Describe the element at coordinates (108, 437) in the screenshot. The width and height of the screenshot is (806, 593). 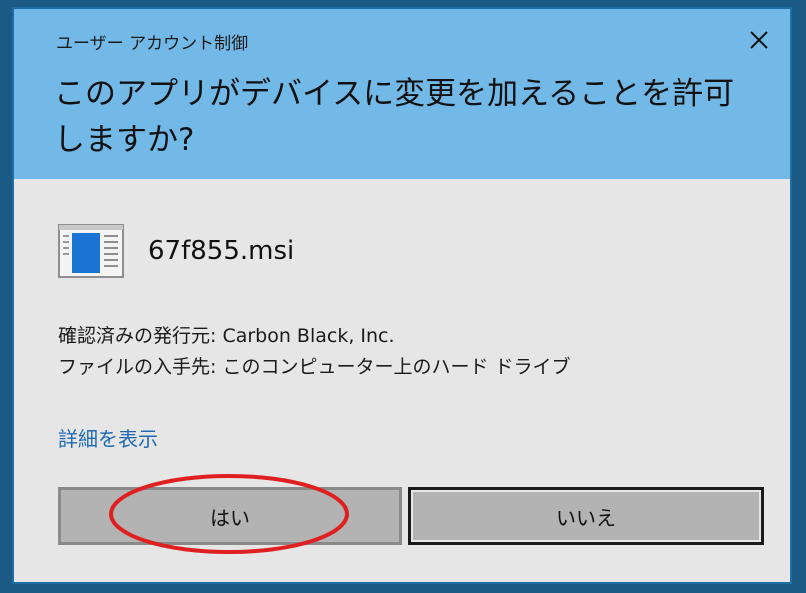
I see `show-details-link: 詳細を表示` at that location.